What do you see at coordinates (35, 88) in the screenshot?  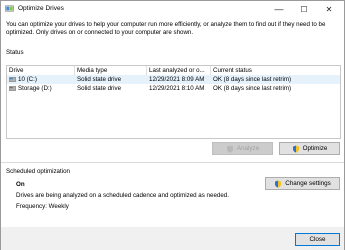 I see `drive-name: Storage (D:)` at bounding box center [35, 88].